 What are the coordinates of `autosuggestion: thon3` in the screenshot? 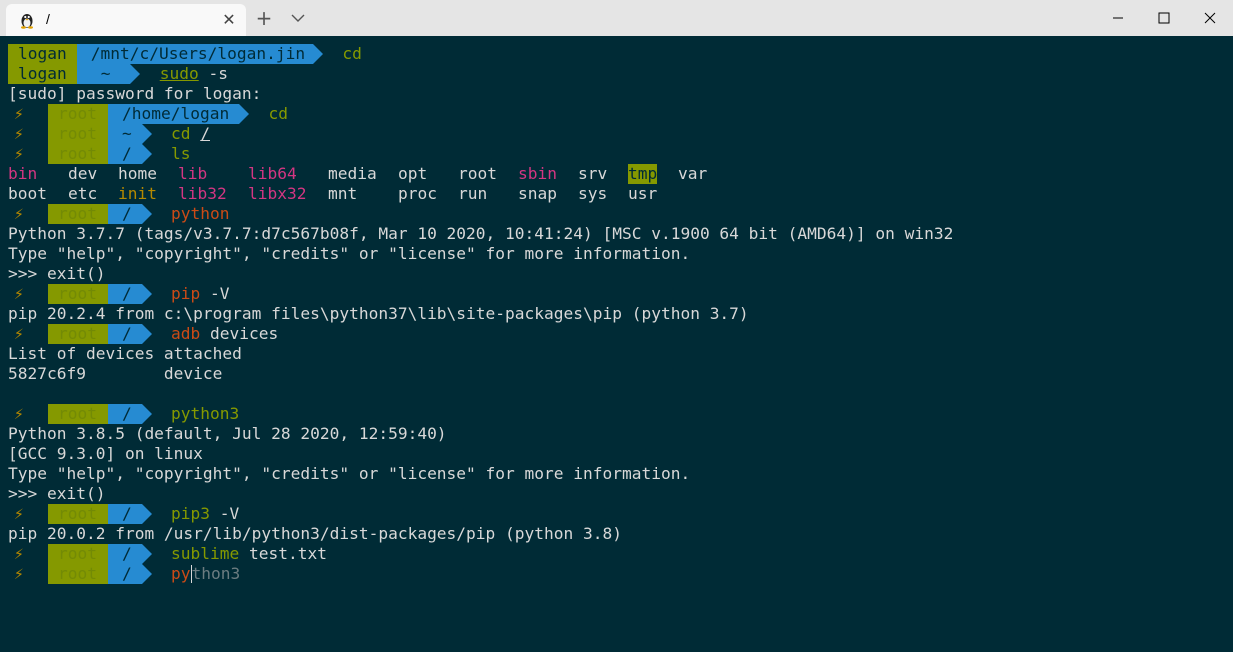 It's located at (216, 573).